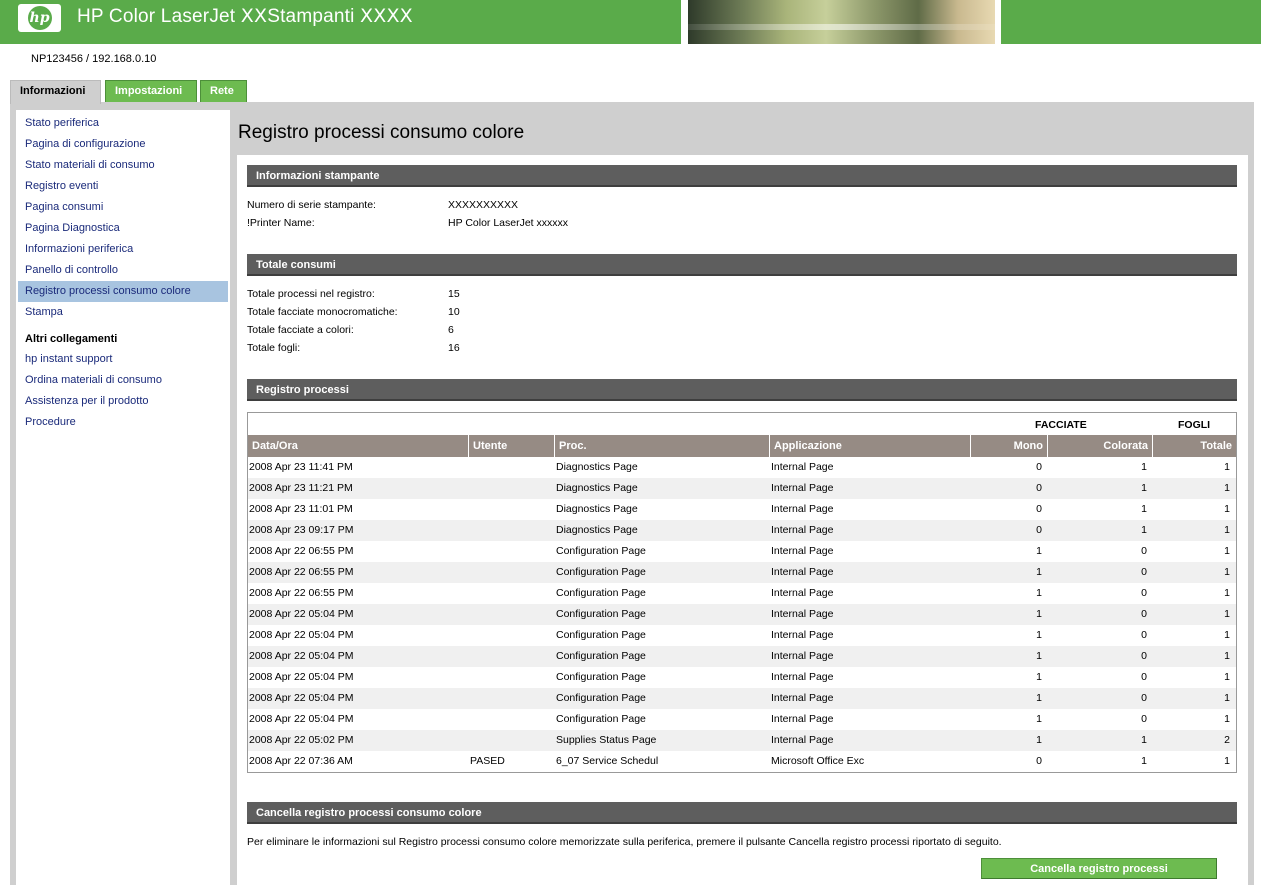  Describe the element at coordinates (245, 16) in the screenshot. I see `app-title: HP Color LaserJet ⅩⅩStampanti ⅩⅩⅩⅩ` at that location.